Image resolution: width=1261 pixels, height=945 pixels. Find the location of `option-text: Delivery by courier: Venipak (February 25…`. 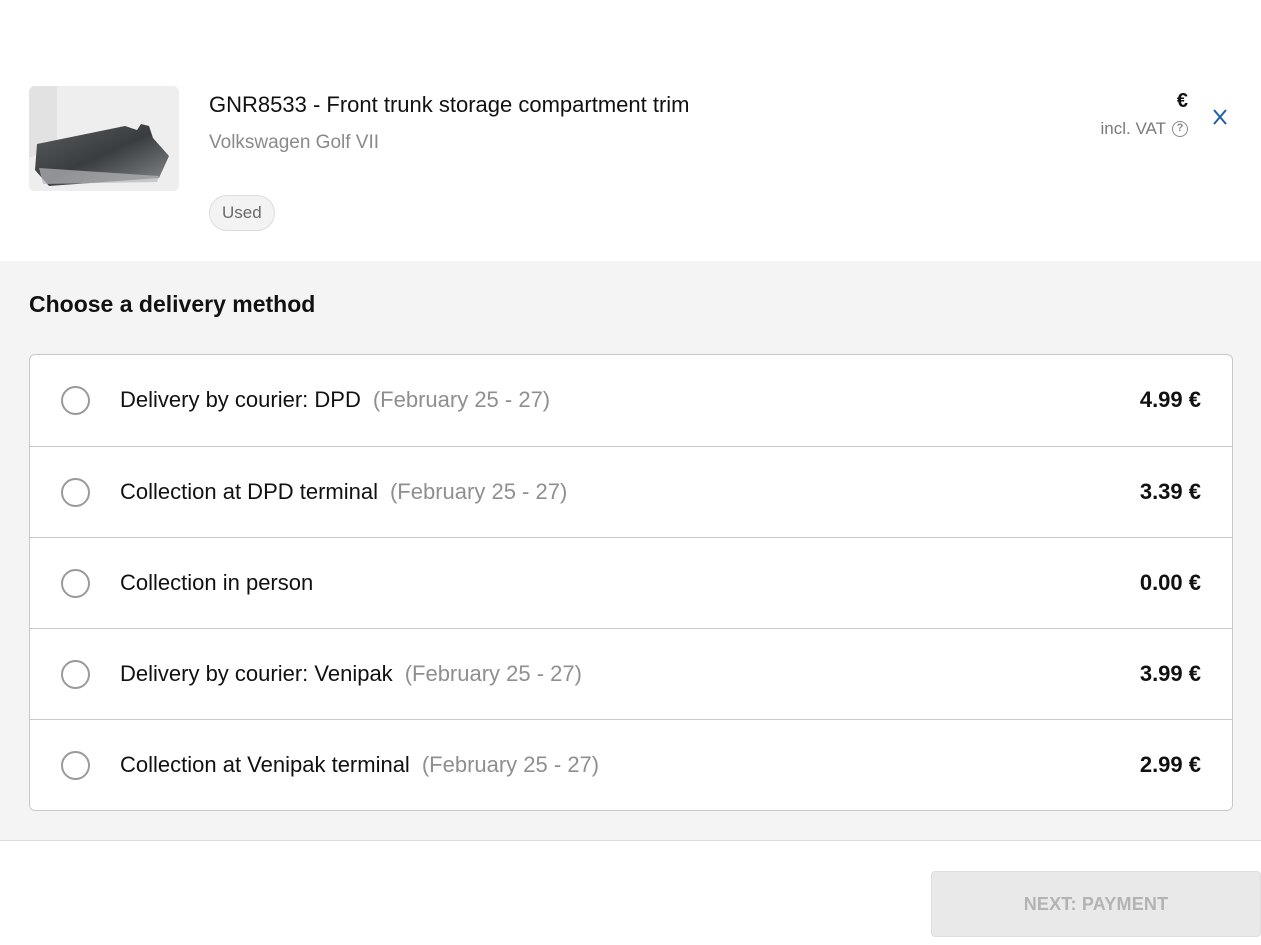

option-text: Delivery by courier: Venipak (February 25… is located at coordinates (351, 674).